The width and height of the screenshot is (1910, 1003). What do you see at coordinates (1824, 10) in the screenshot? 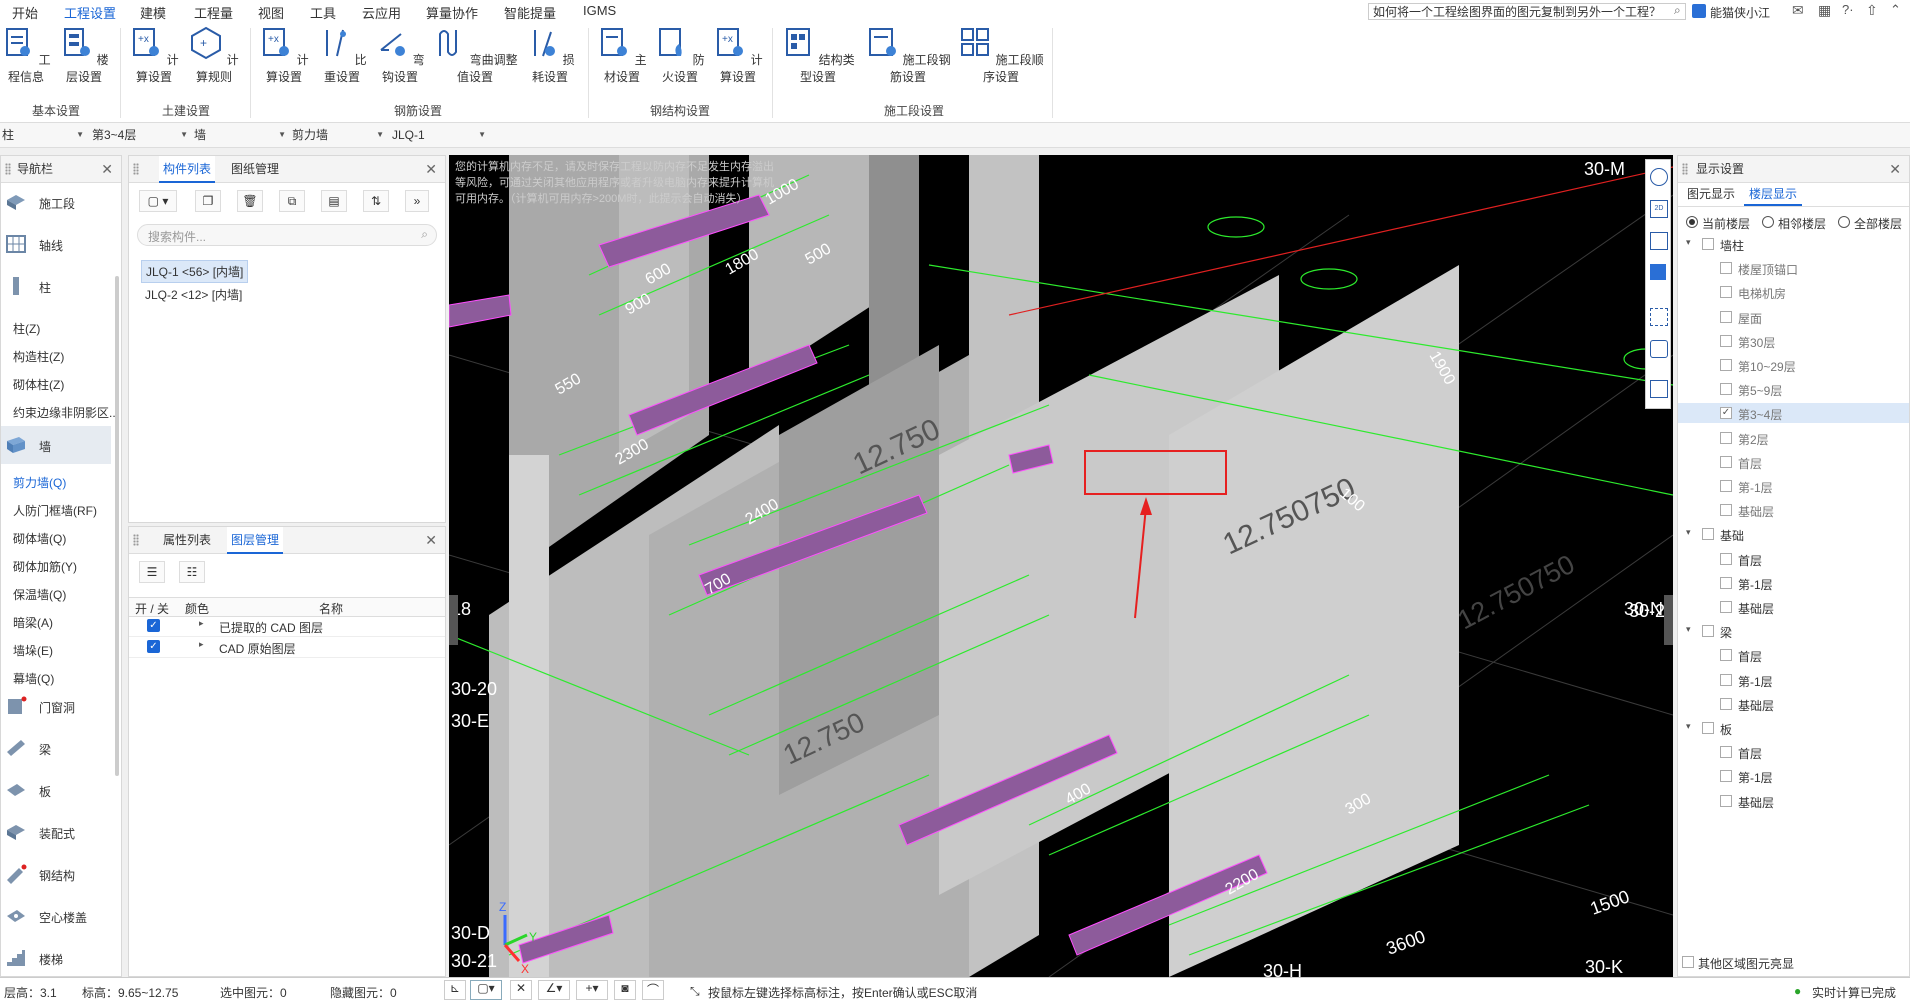
I see `calendar-icon: ▦` at bounding box center [1824, 10].